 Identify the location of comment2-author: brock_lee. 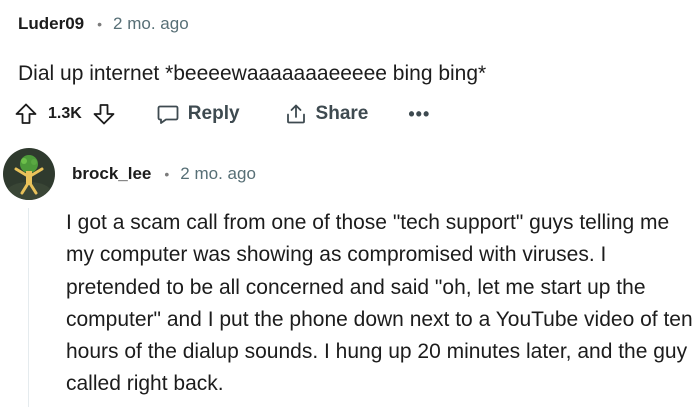
(111, 174).